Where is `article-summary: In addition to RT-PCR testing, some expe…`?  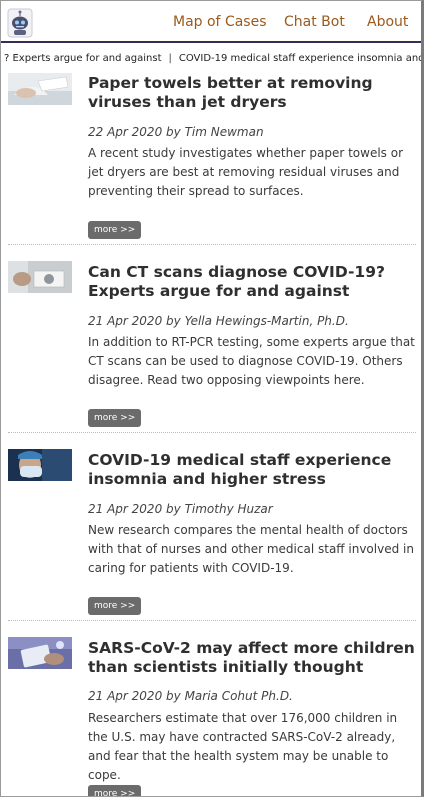
article-summary: In addition to RT-PCR testing, some expe… is located at coordinates (251, 361).